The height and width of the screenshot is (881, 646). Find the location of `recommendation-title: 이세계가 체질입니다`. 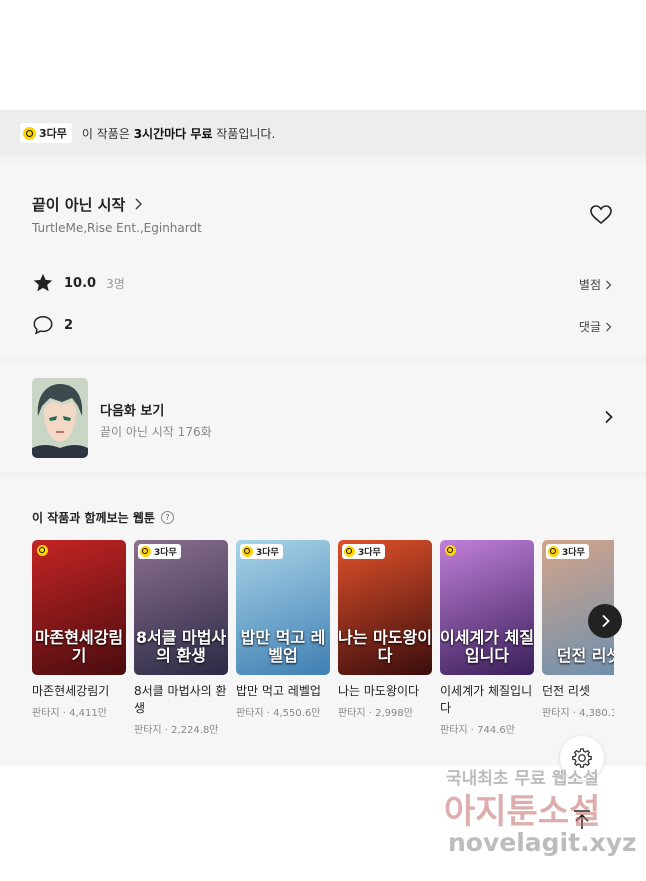

recommendation-title: 이세계가 체질입니다 is located at coordinates (486, 699).